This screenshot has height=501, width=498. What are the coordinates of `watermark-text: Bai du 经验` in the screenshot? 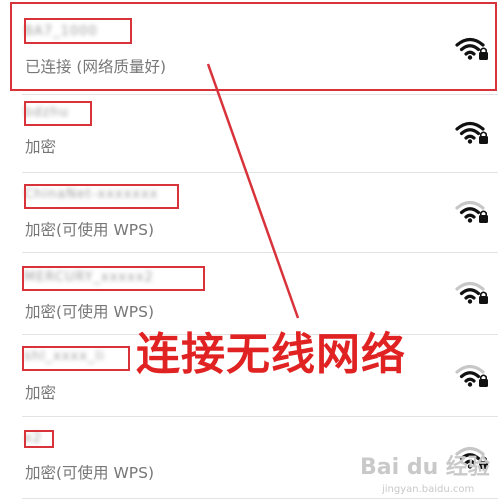 It's located at (425, 467).